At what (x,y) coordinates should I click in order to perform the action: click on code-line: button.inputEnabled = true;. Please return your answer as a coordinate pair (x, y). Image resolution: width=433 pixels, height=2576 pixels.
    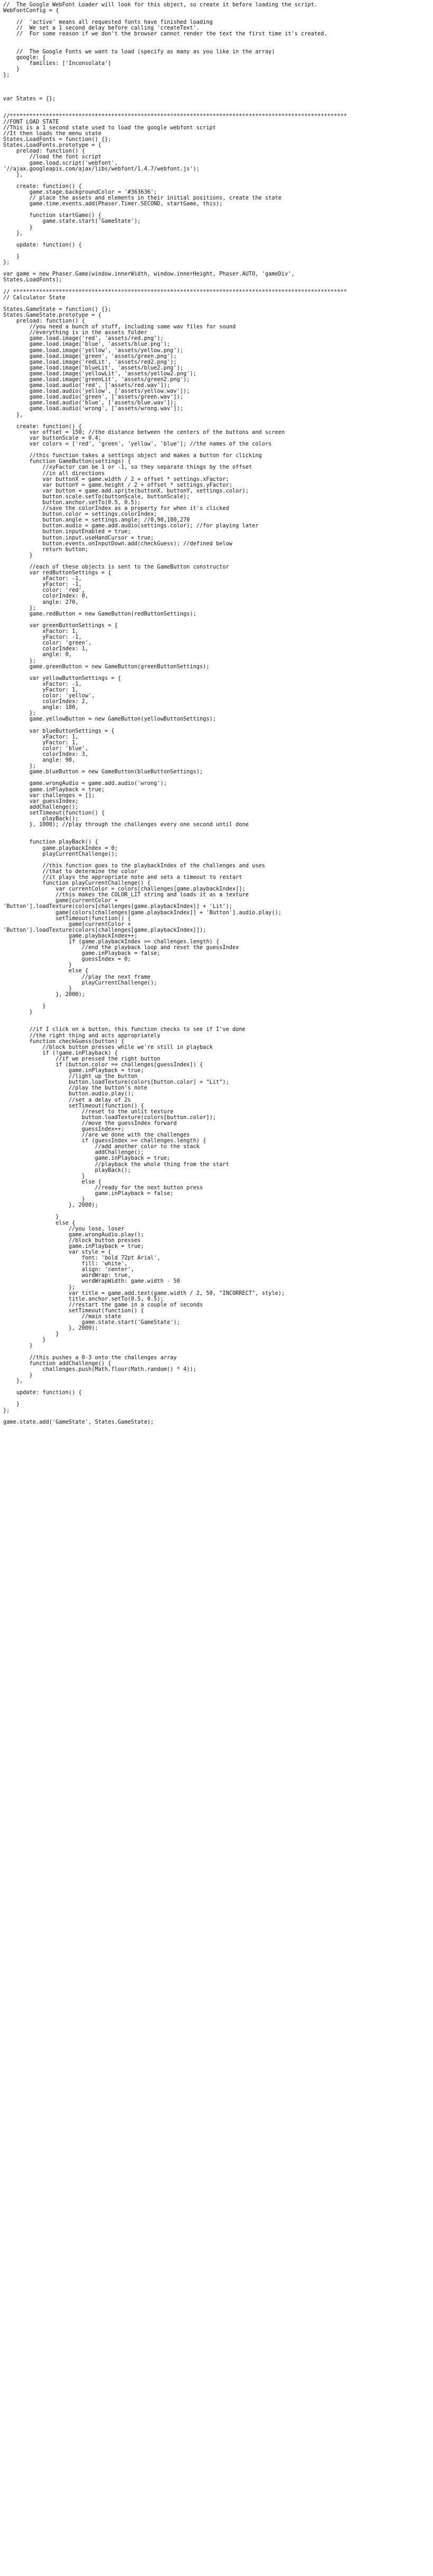
    Looking at the image, I should click on (67, 531).